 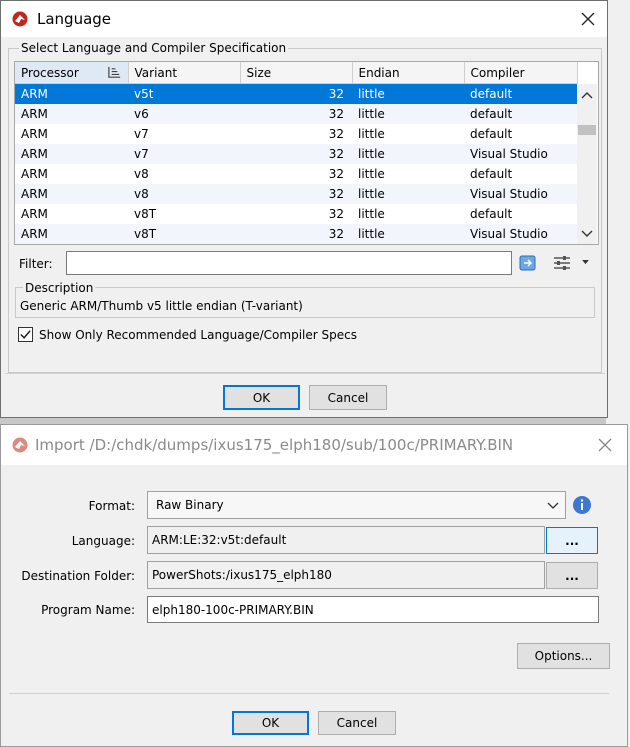 I want to click on col-header-compiler: Compiler, so click(x=521, y=73).